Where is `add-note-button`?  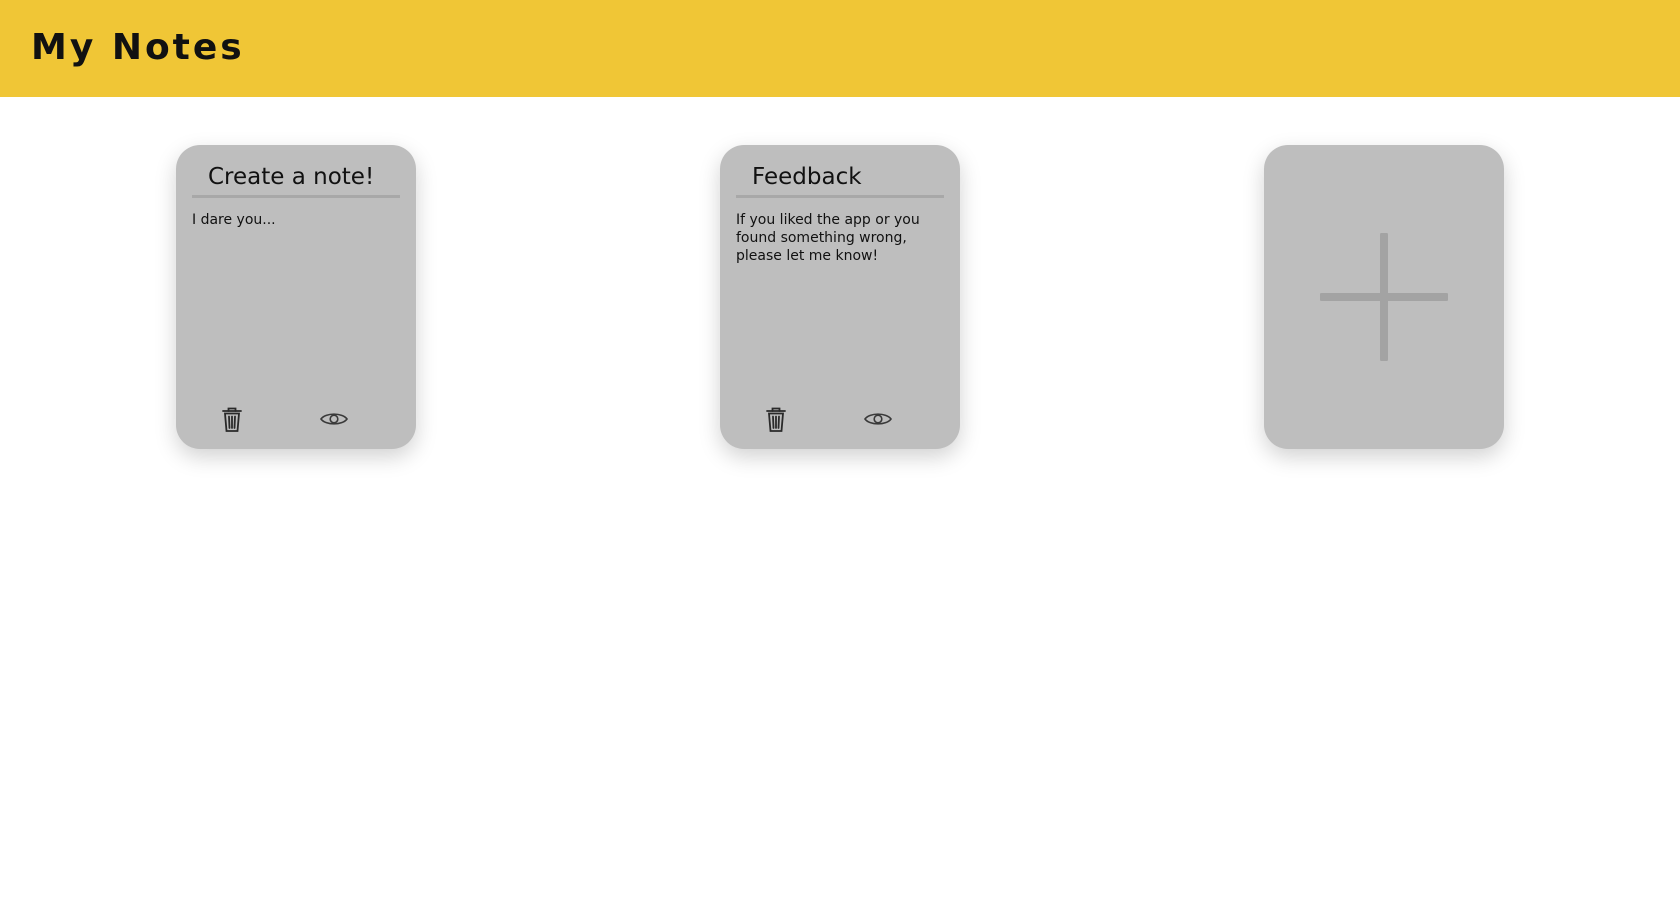 add-note-button is located at coordinates (1384, 297).